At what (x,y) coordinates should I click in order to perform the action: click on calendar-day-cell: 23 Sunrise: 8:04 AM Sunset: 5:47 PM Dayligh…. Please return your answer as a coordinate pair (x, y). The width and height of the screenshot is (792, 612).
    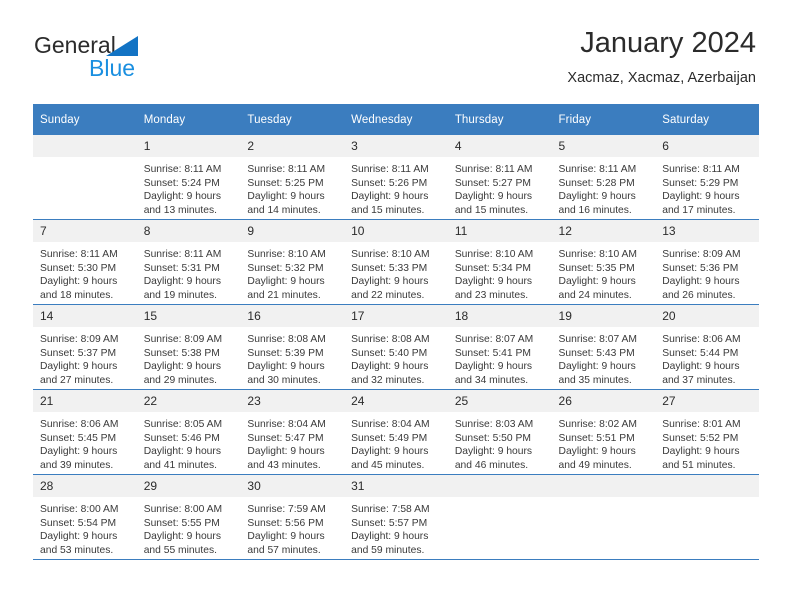
    Looking at the image, I should click on (292, 432).